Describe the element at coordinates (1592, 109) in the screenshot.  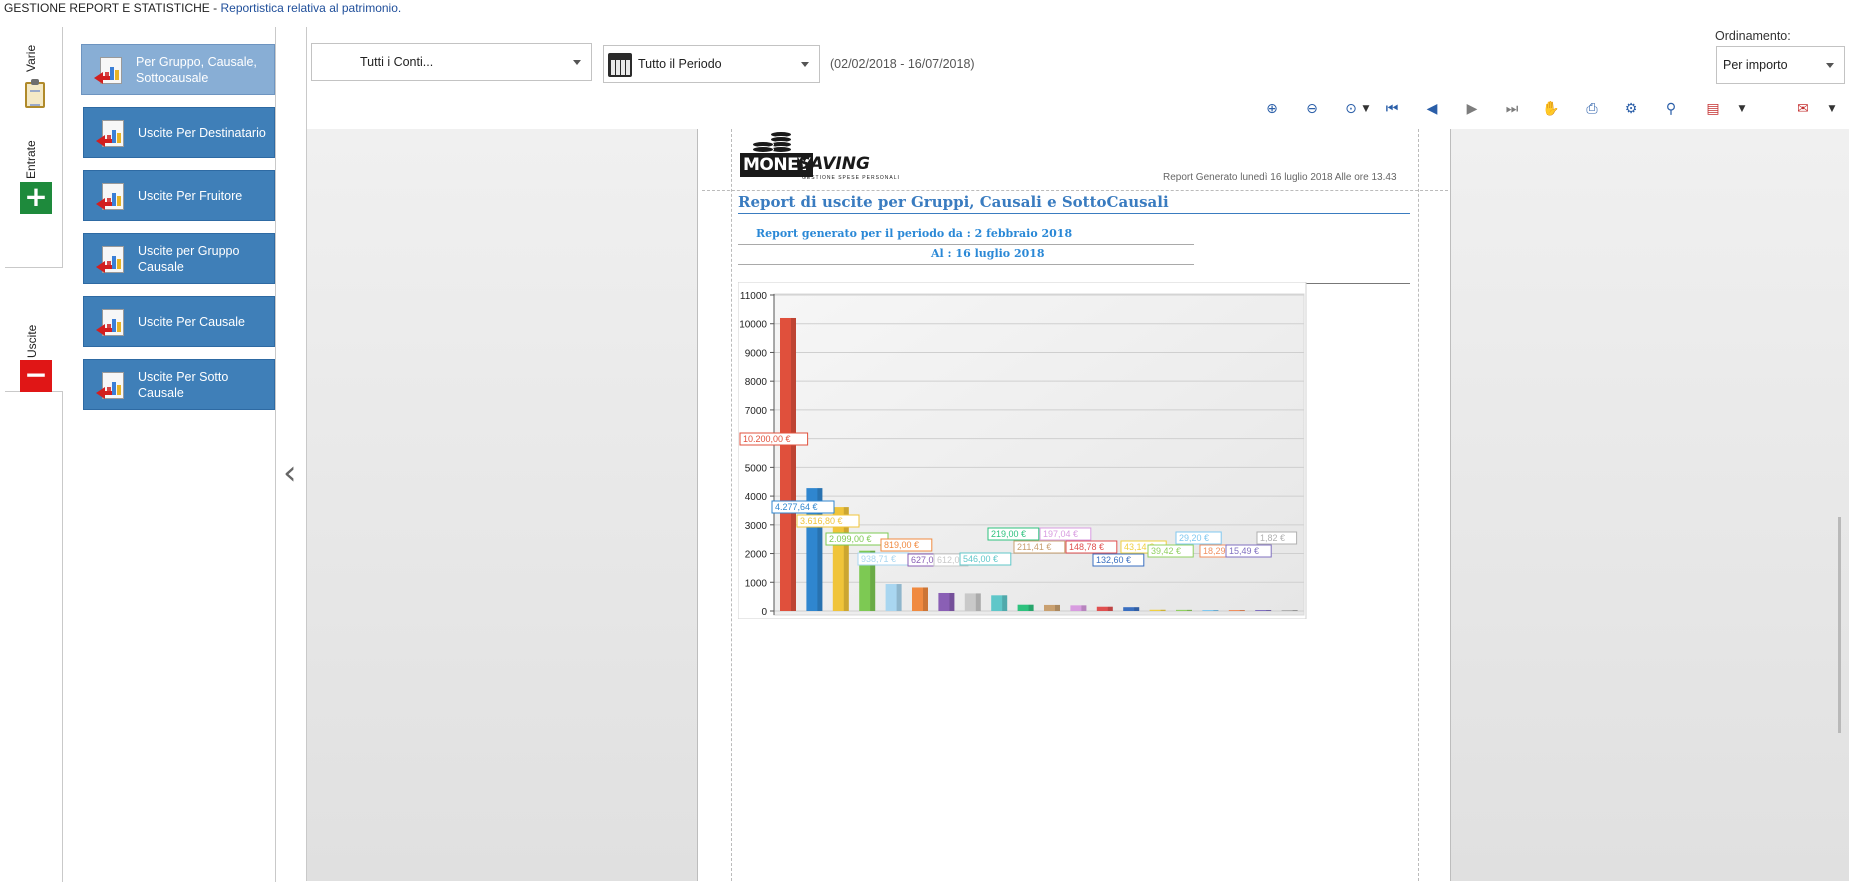
I see `print-icon: ⎙` at that location.